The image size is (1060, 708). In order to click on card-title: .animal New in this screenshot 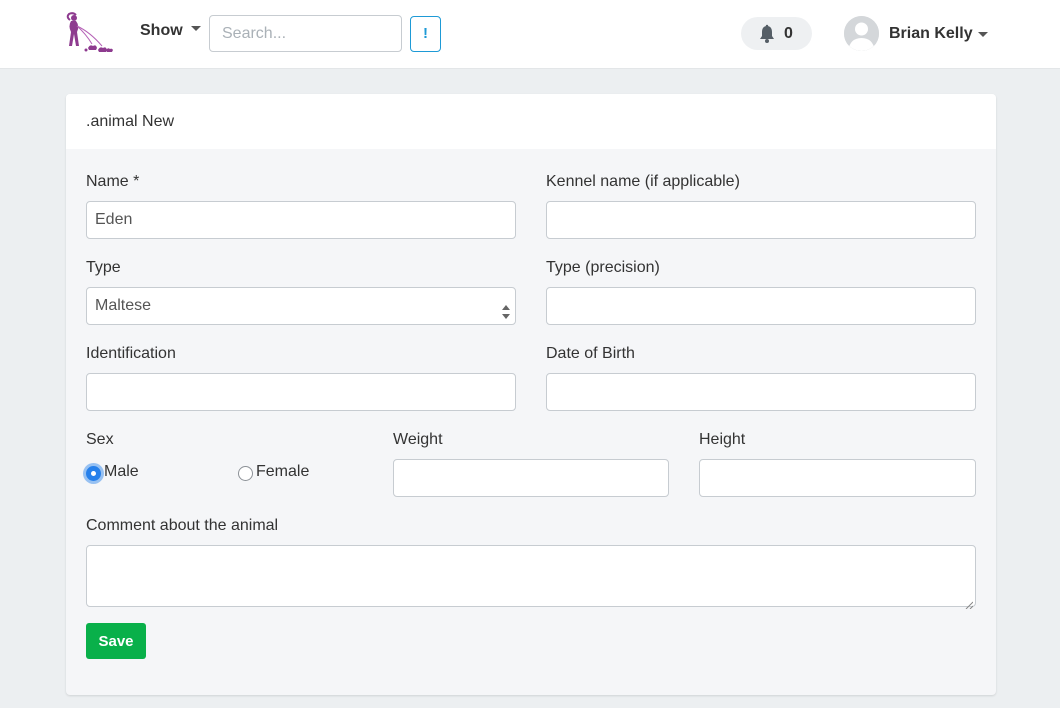, I will do `click(531, 121)`.